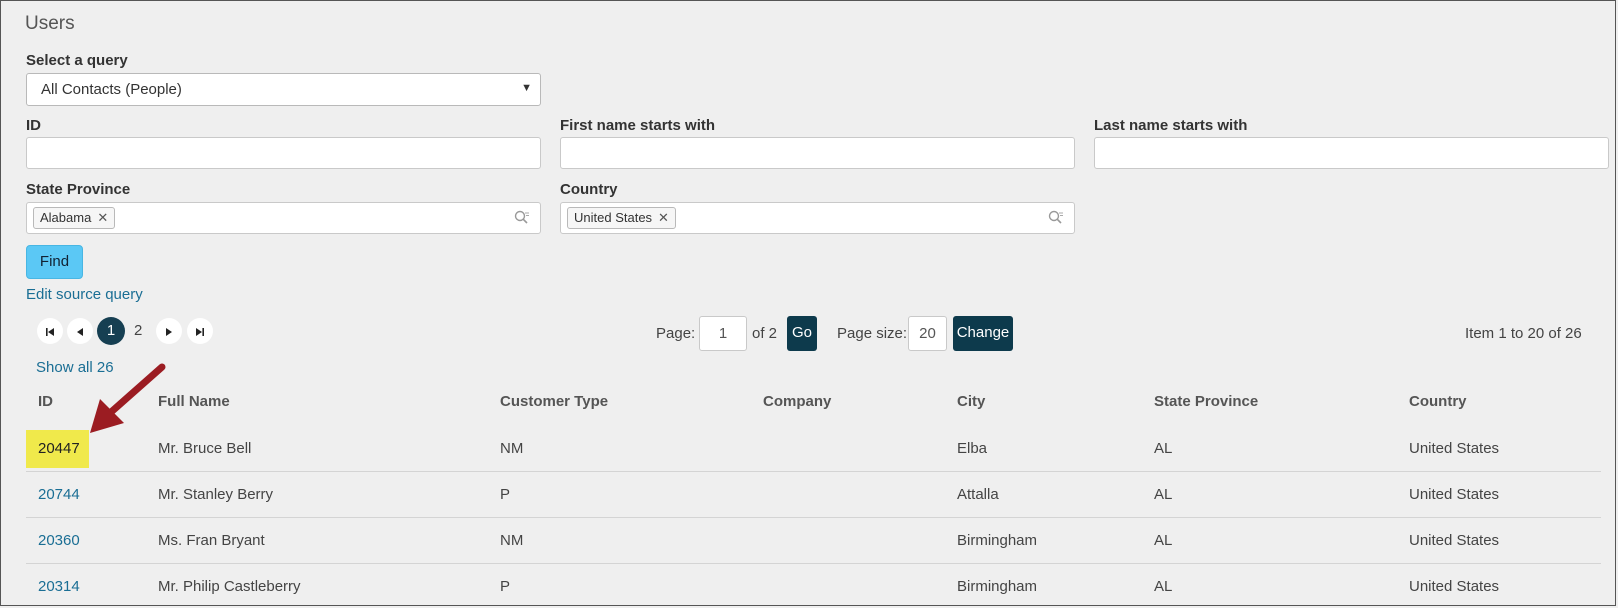 Image resolution: width=1618 pixels, height=608 pixels. Describe the element at coordinates (817, 218) in the screenshot. I see `country-field: United States ✕` at that location.